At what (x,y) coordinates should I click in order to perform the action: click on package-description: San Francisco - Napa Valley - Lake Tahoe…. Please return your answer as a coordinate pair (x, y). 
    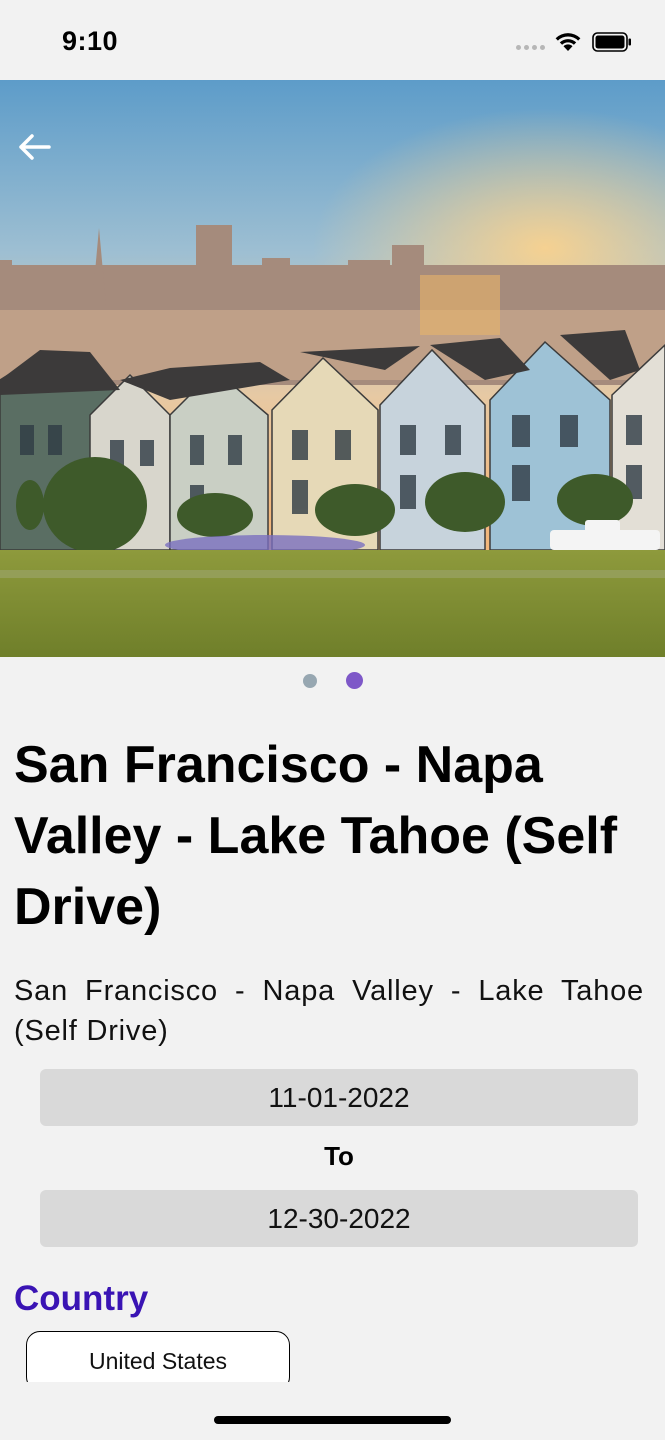
    Looking at the image, I should click on (329, 1011).